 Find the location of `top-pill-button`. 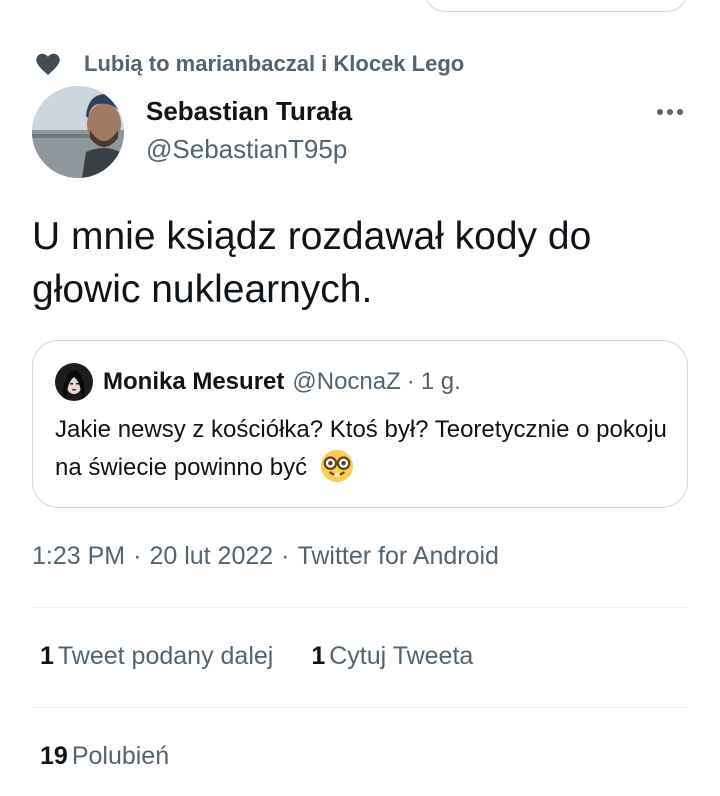

top-pill-button is located at coordinates (556, 6).